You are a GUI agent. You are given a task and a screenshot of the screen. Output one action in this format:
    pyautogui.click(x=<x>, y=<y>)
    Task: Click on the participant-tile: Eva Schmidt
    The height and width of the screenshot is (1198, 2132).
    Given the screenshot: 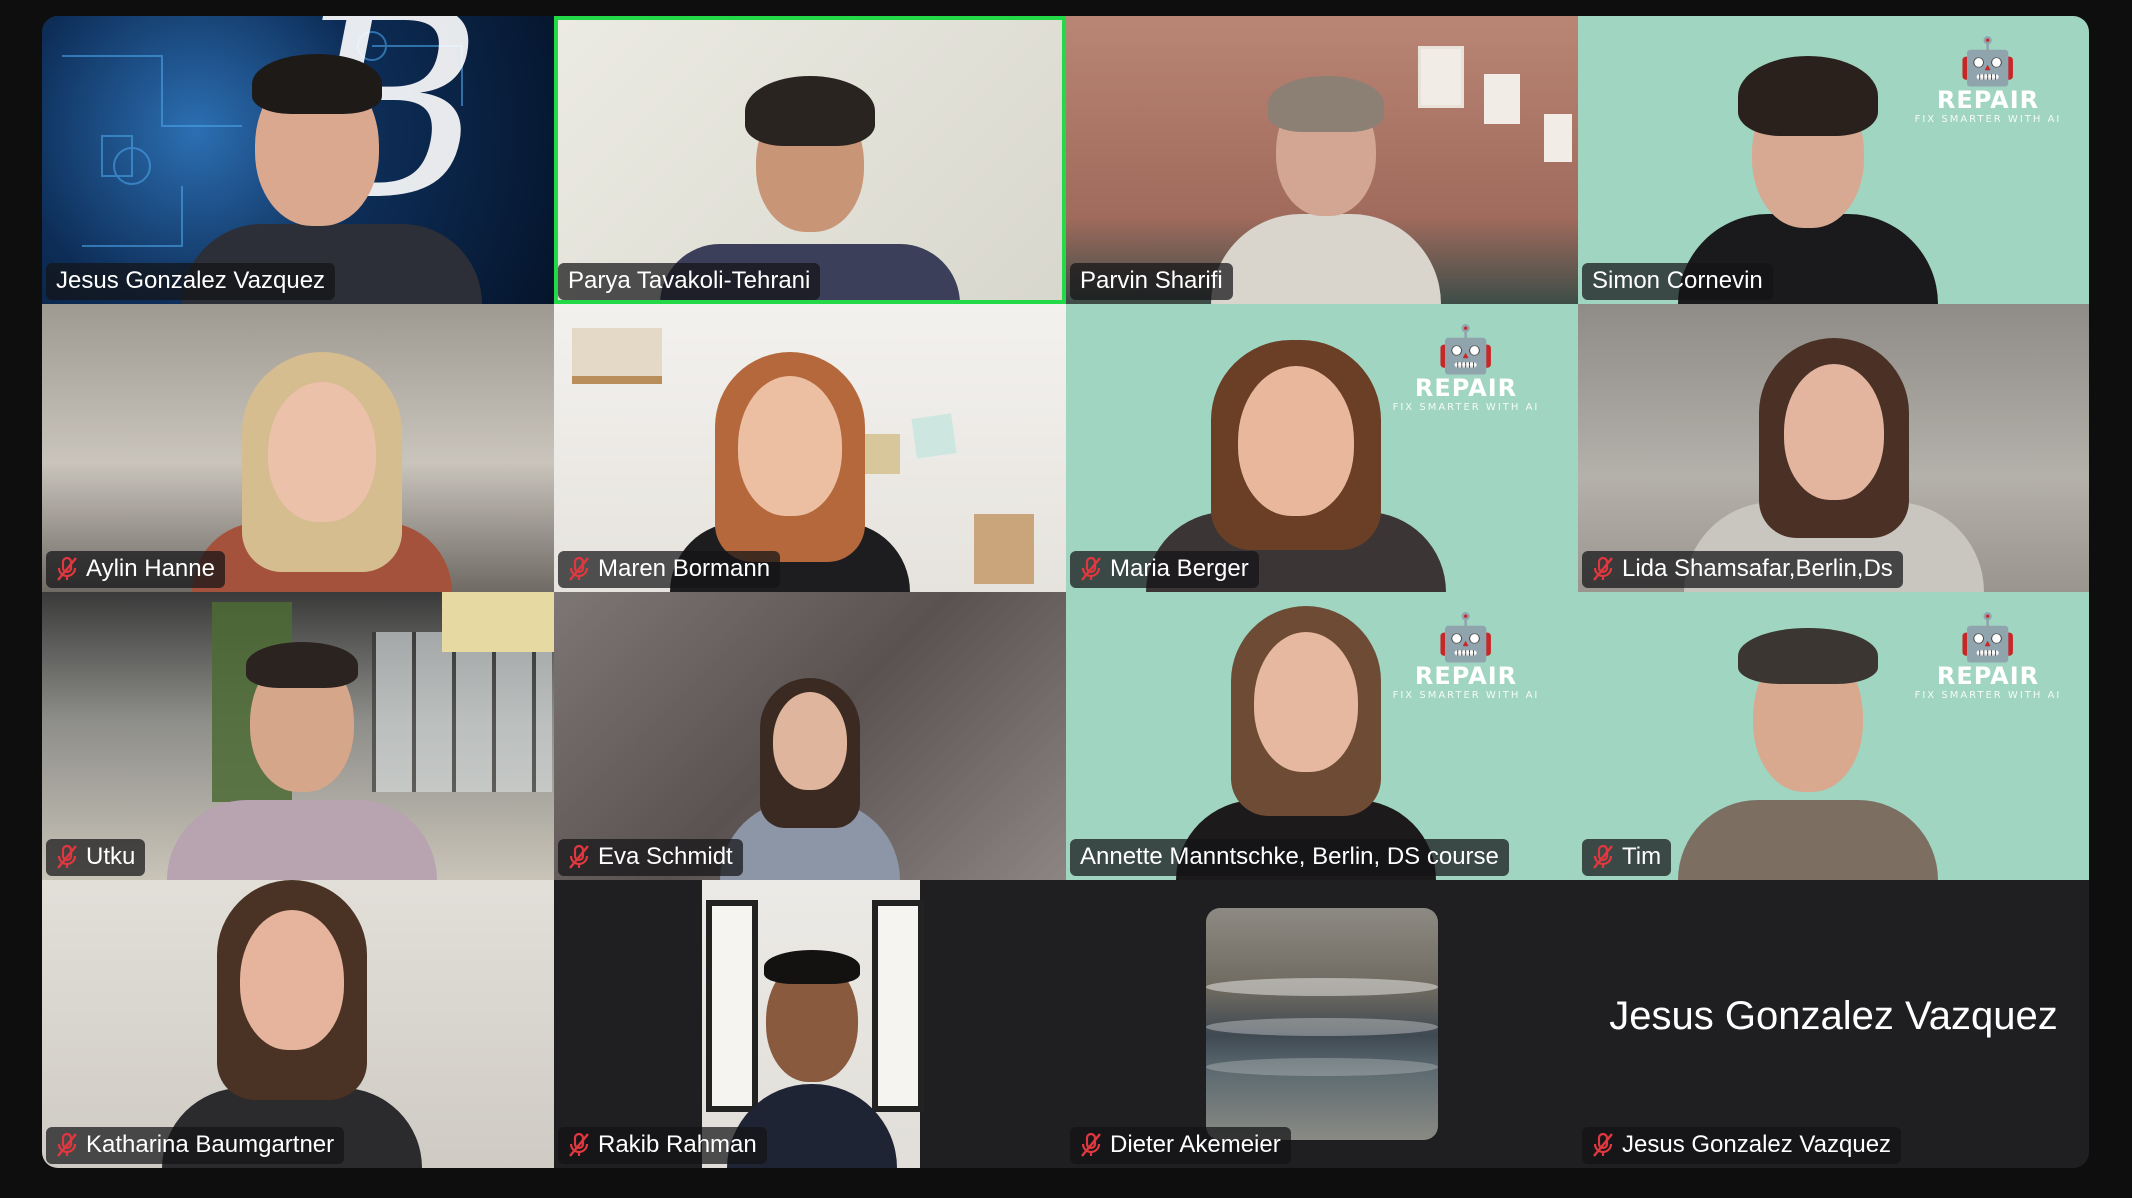 What is the action you would take?
    pyautogui.click(x=810, y=736)
    